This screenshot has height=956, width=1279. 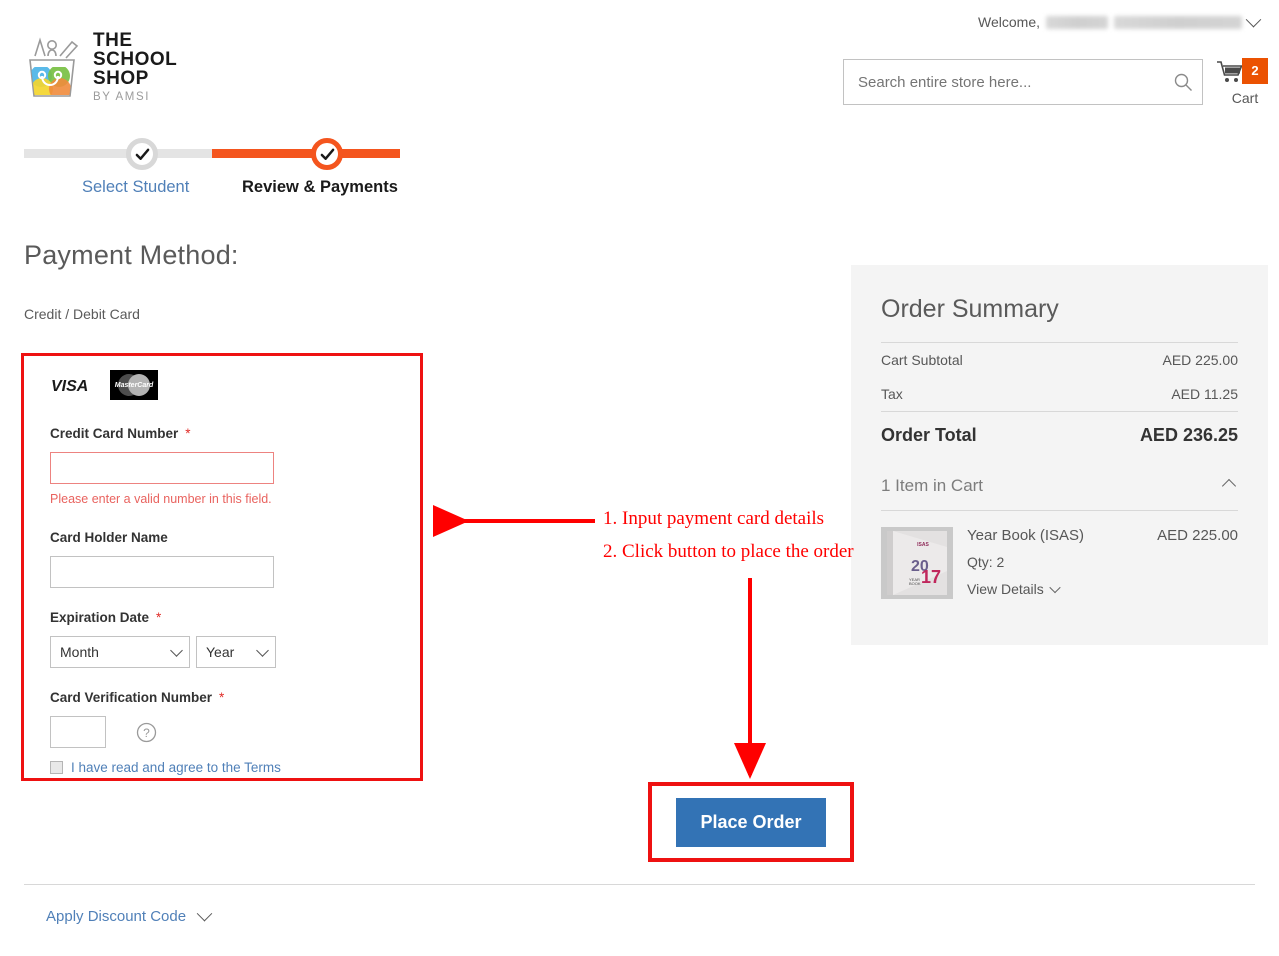 I want to click on search-button, so click(x=1183, y=82).